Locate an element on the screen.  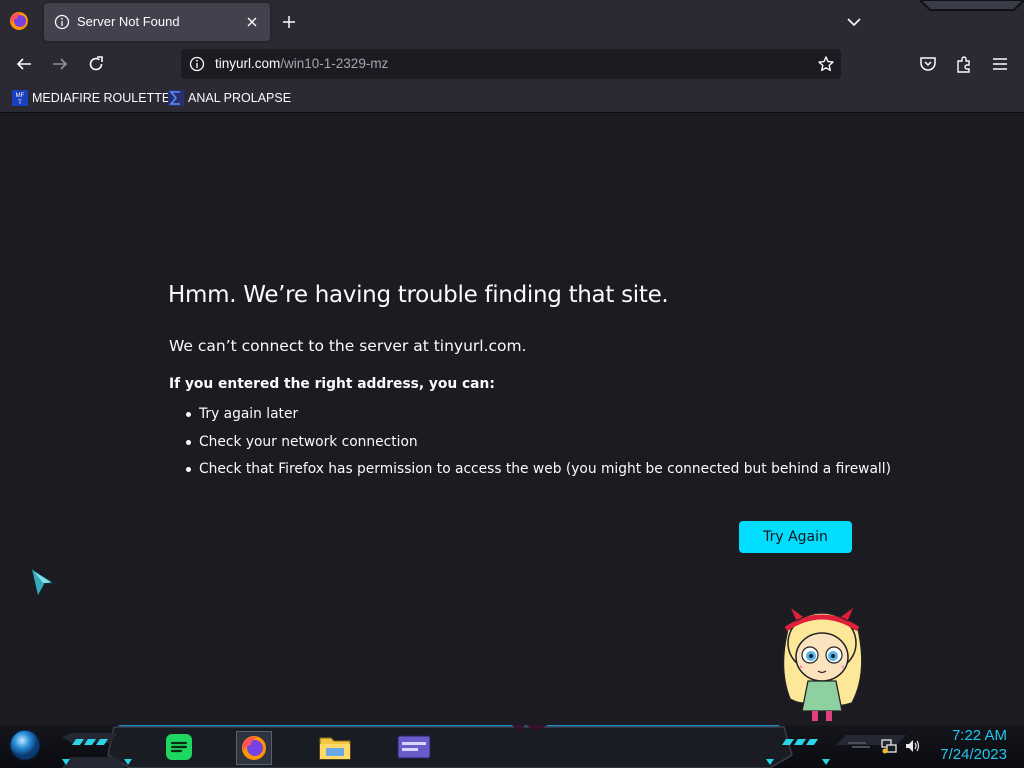
svg-text: MF is located at coordinates (20, 96).